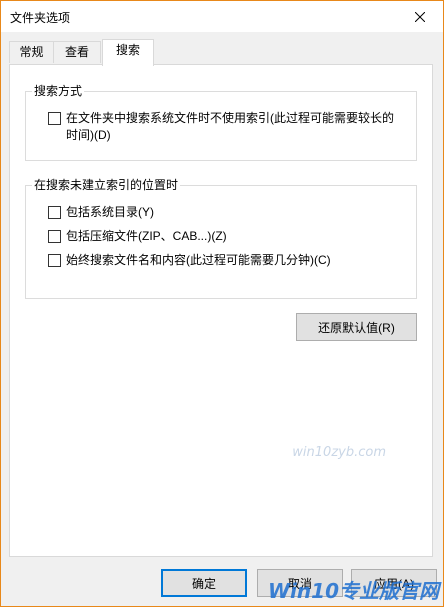 Image resolution: width=444 pixels, height=607 pixels. I want to click on watermark-url: win10zyb.com, so click(339, 452).